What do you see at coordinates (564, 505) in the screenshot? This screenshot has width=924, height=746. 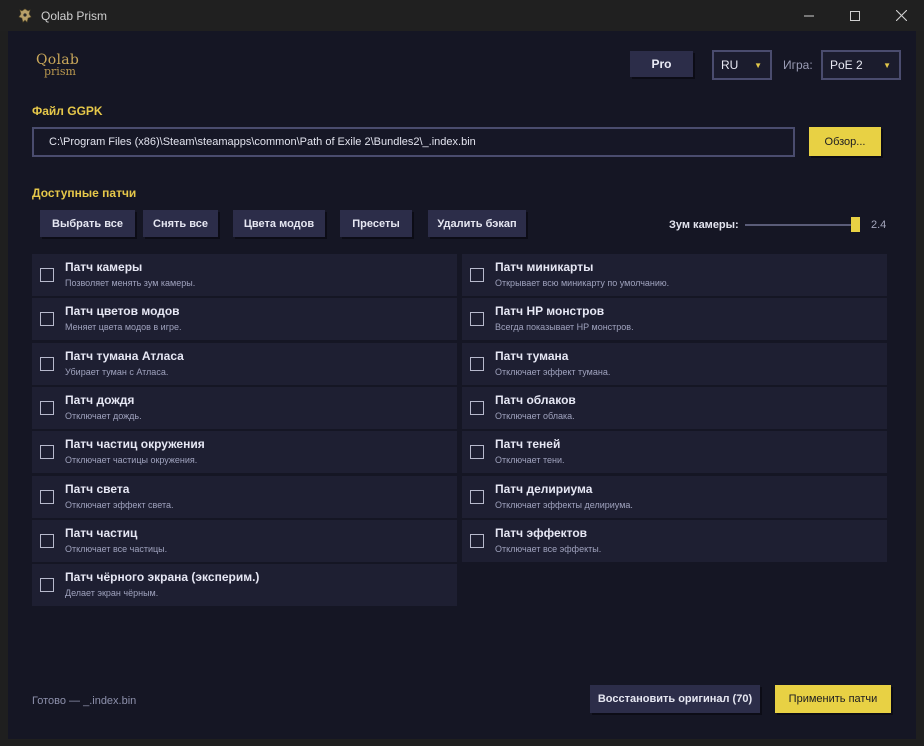 I see `patch-description: Отключает эффекты делириума.` at bounding box center [564, 505].